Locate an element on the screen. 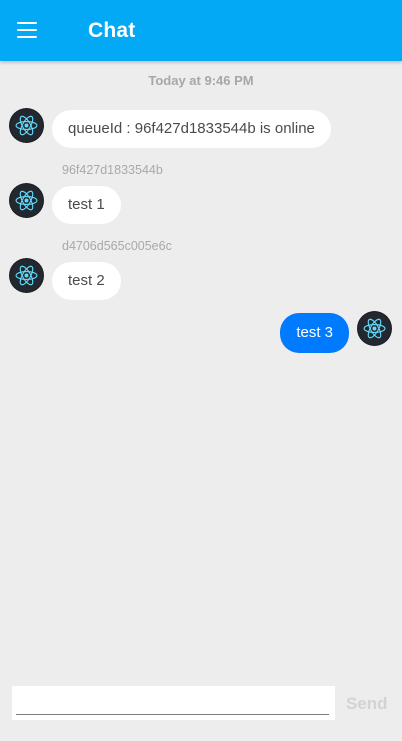 This screenshot has height=741, width=402. menu-button is located at coordinates (28, 30).